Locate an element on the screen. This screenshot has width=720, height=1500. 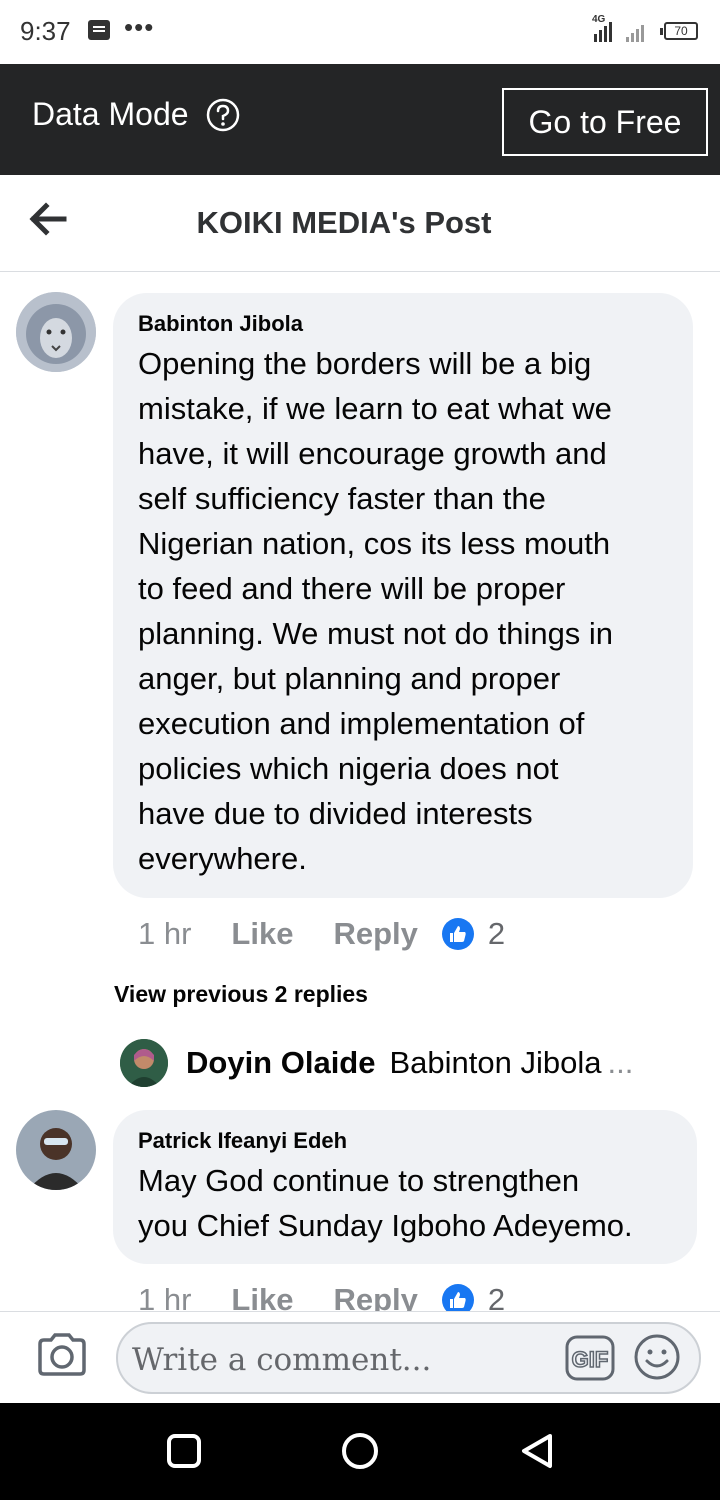
comment-input: Write a comment... GIF is located at coordinates (408, 1358).